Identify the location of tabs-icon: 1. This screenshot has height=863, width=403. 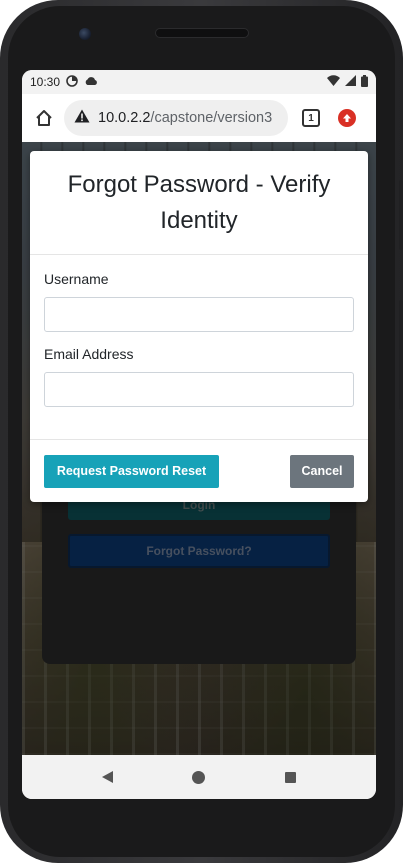
(311, 118).